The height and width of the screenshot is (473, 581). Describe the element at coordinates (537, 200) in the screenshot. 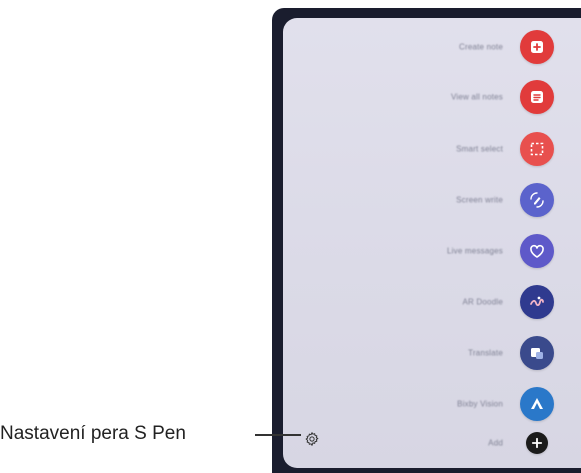

I see `screen-write-icon` at that location.